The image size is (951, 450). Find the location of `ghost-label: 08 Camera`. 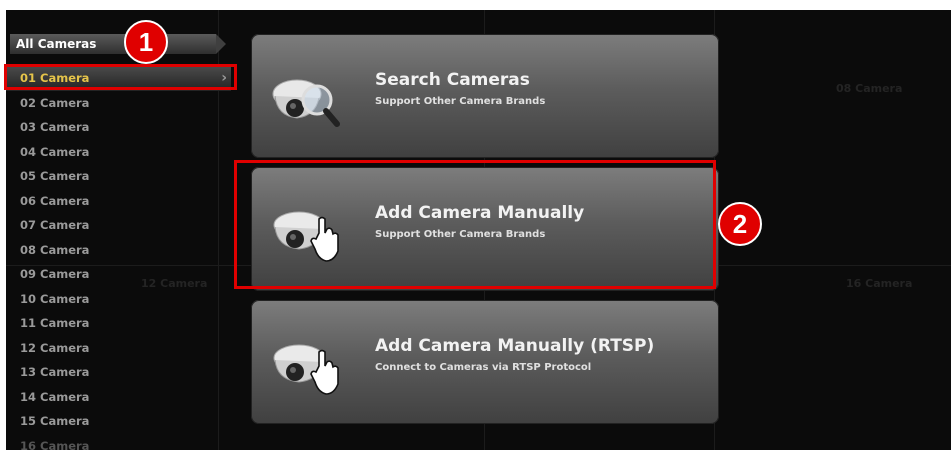

ghost-label: 08 Camera is located at coordinates (869, 88).